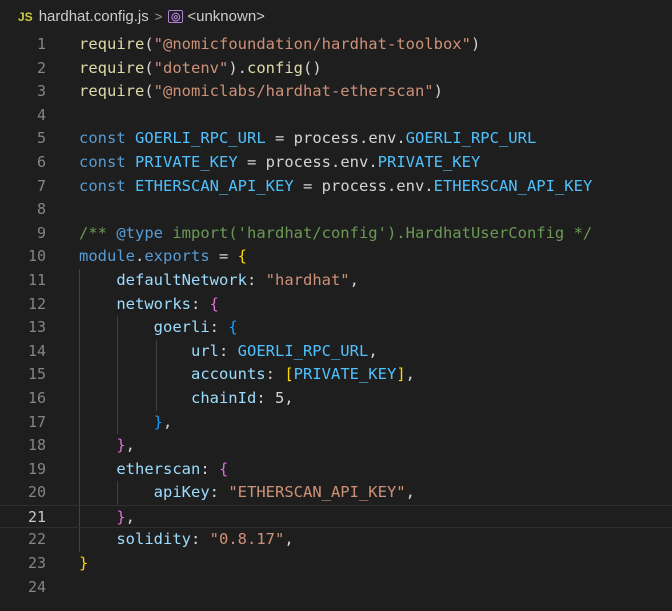 The image size is (672, 611). What do you see at coordinates (41, 91) in the screenshot?
I see `line-number: 3` at bounding box center [41, 91].